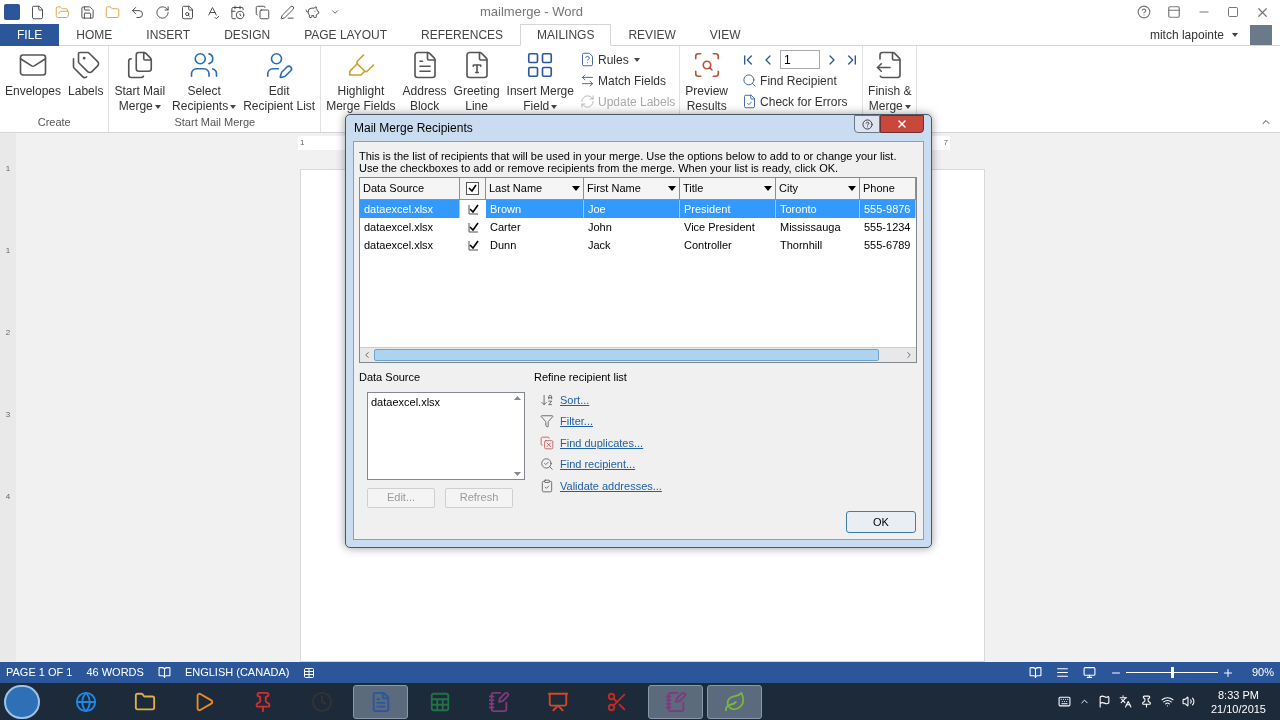 This screenshot has height=720, width=1280. What do you see at coordinates (164, 672) in the screenshot?
I see `proofing-icon` at bounding box center [164, 672].